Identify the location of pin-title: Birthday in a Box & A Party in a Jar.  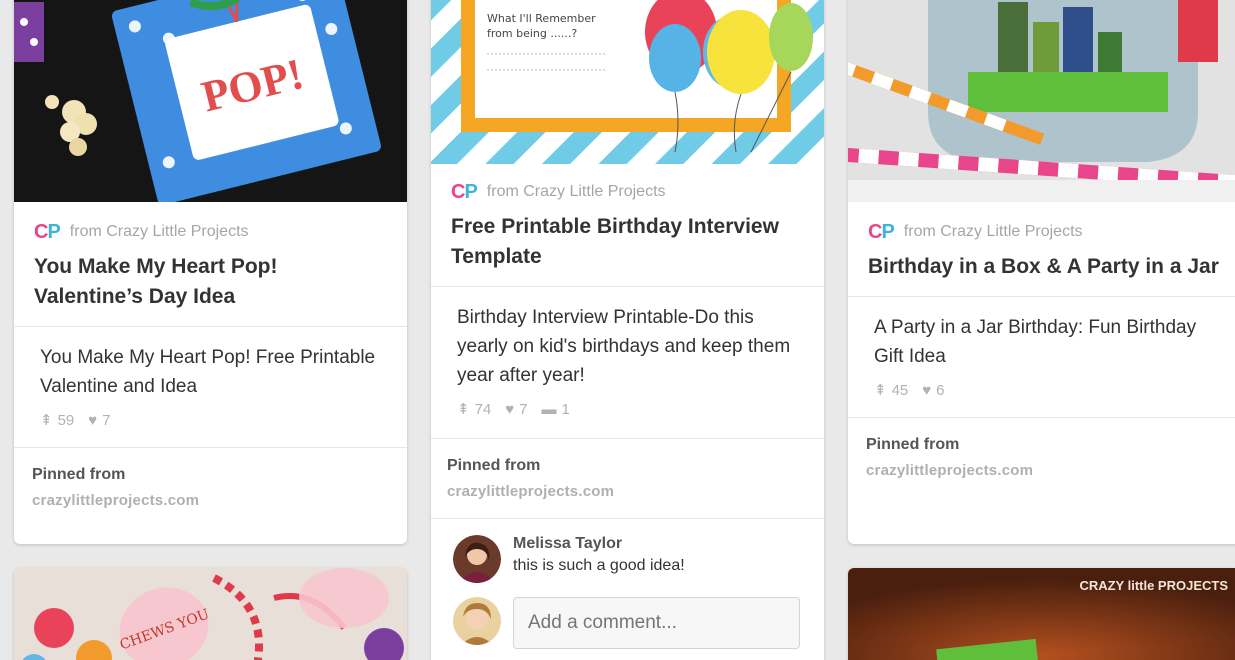
(1044, 267).